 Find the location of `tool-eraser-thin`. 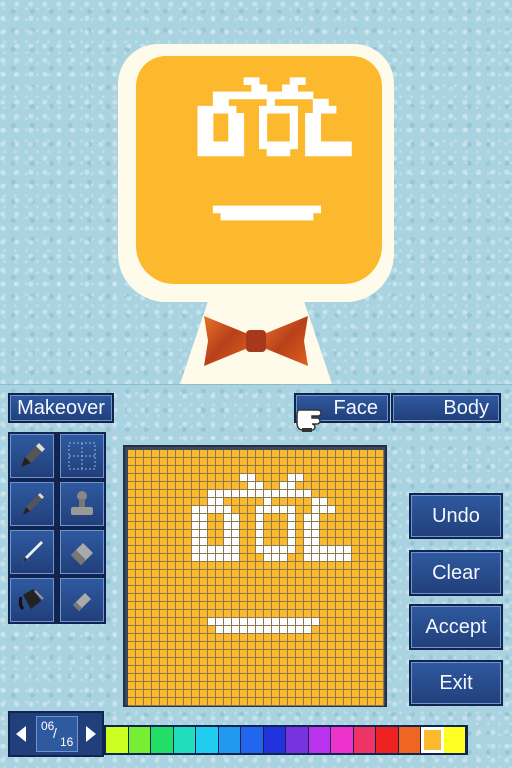

tool-eraser-thin is located at coordinates (82, 600).